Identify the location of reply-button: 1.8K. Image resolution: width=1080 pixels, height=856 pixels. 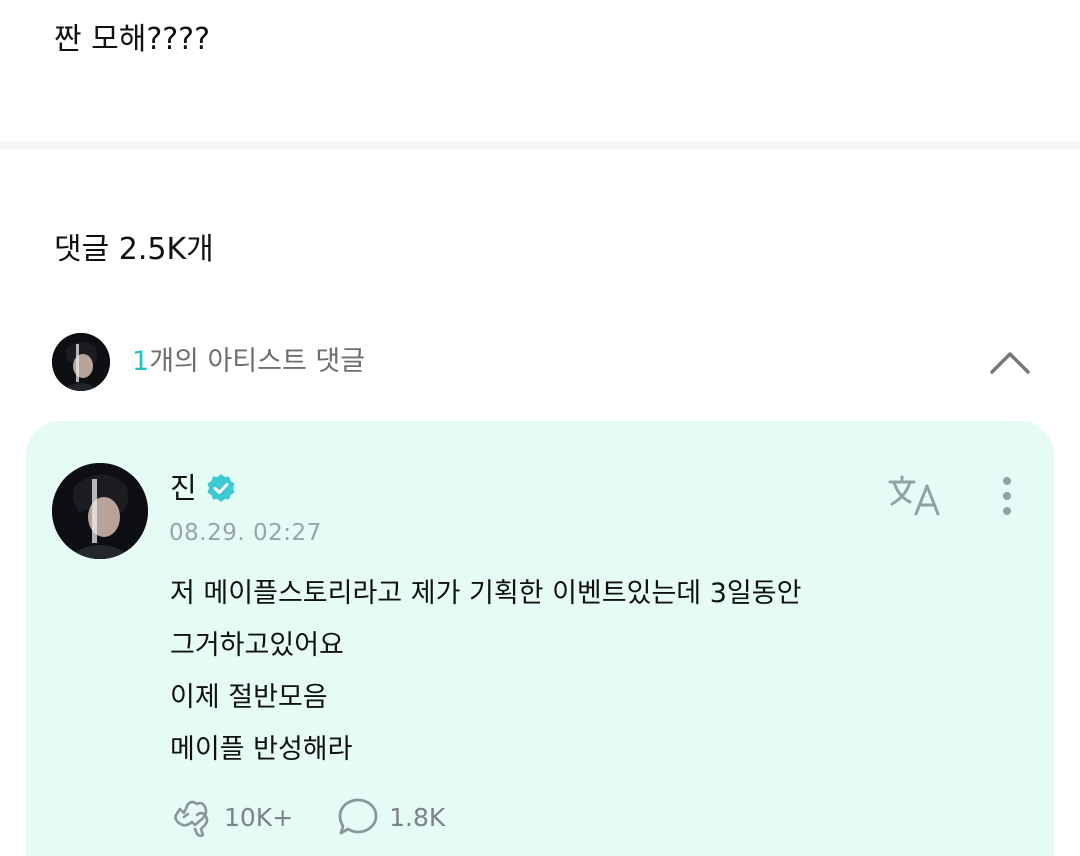
(390, 817).